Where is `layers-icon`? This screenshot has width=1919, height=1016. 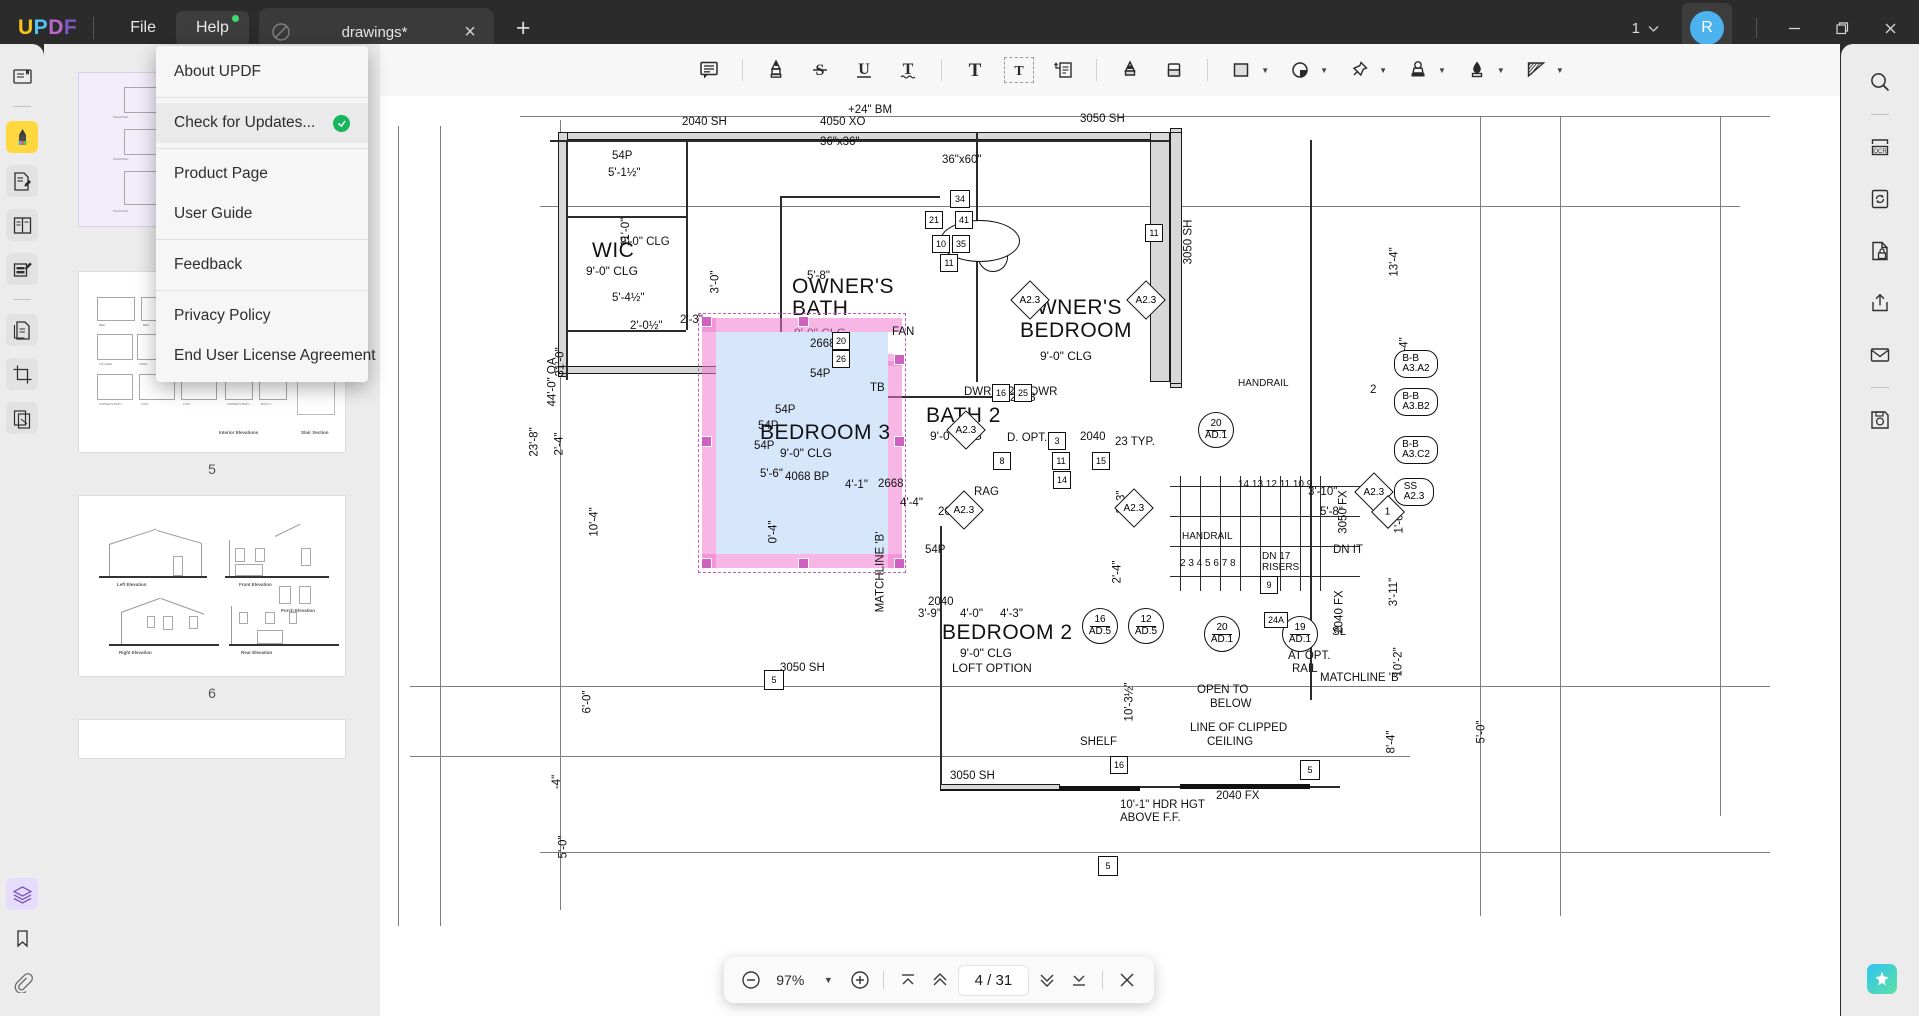 layers-icon is located at coordinates (22, 894).